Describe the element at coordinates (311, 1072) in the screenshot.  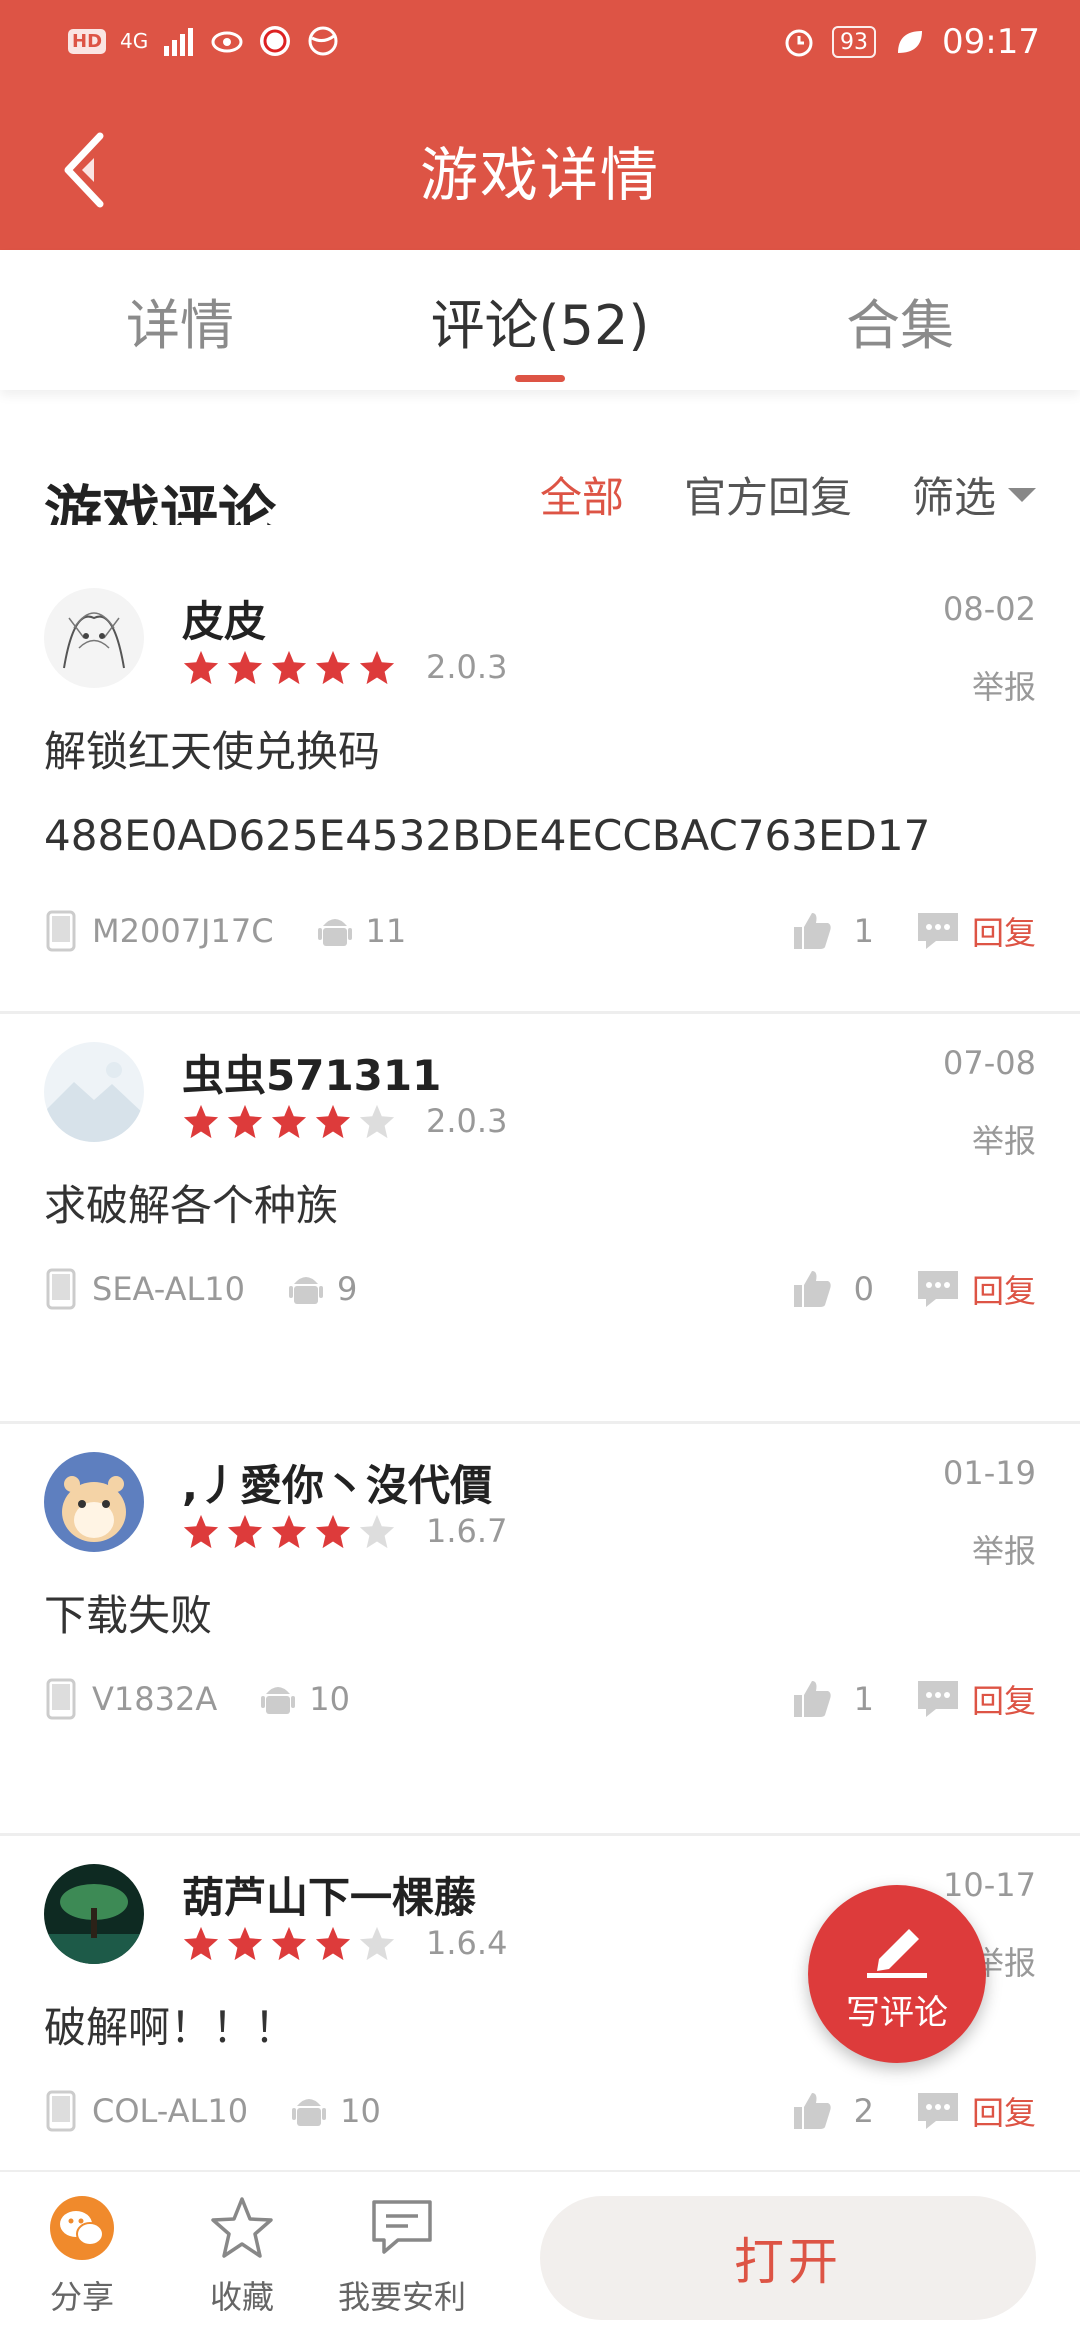
I see `username: 虫虫571311` at that location.